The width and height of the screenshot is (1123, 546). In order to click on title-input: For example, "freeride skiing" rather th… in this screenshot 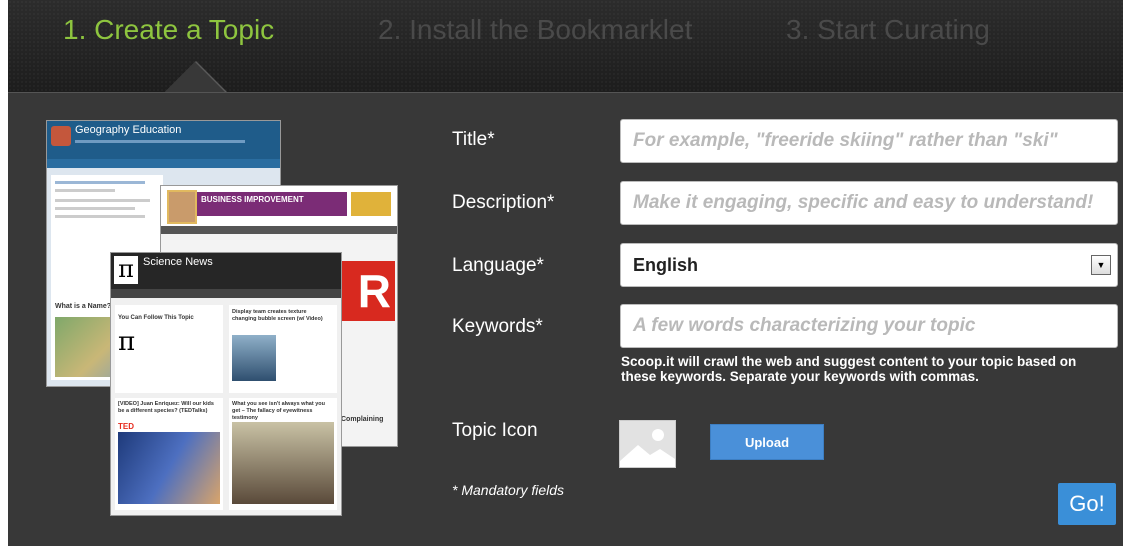, I will do `click(869, 141)`.